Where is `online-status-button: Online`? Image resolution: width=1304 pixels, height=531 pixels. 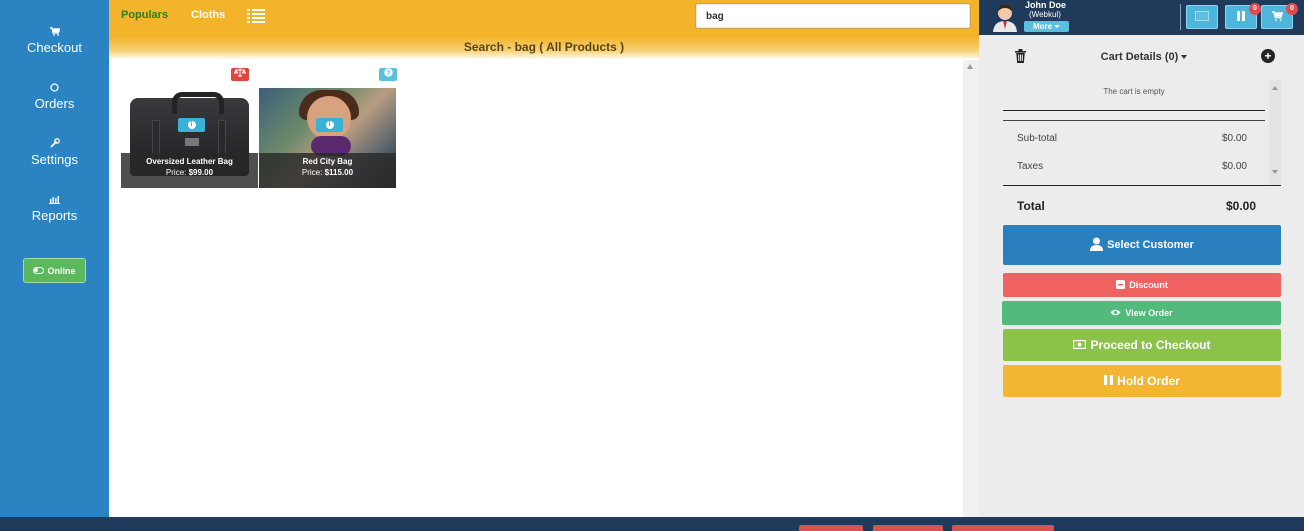 online-status-button: Online is located at coordinates (54, 270).